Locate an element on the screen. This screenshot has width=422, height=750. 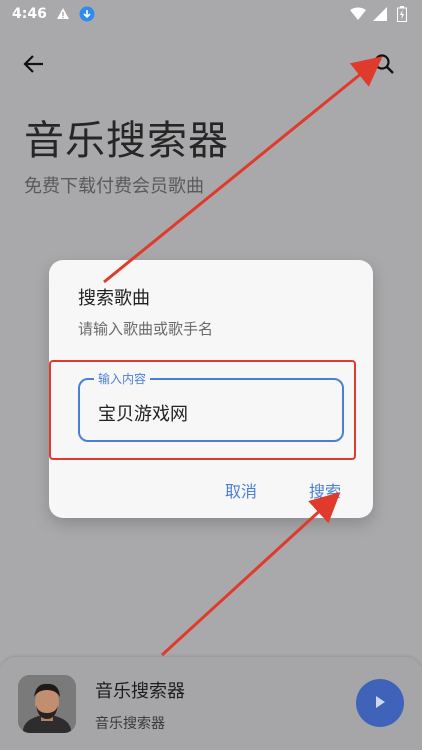
status-bar: 4:46 is located at coordinates (211, 14).